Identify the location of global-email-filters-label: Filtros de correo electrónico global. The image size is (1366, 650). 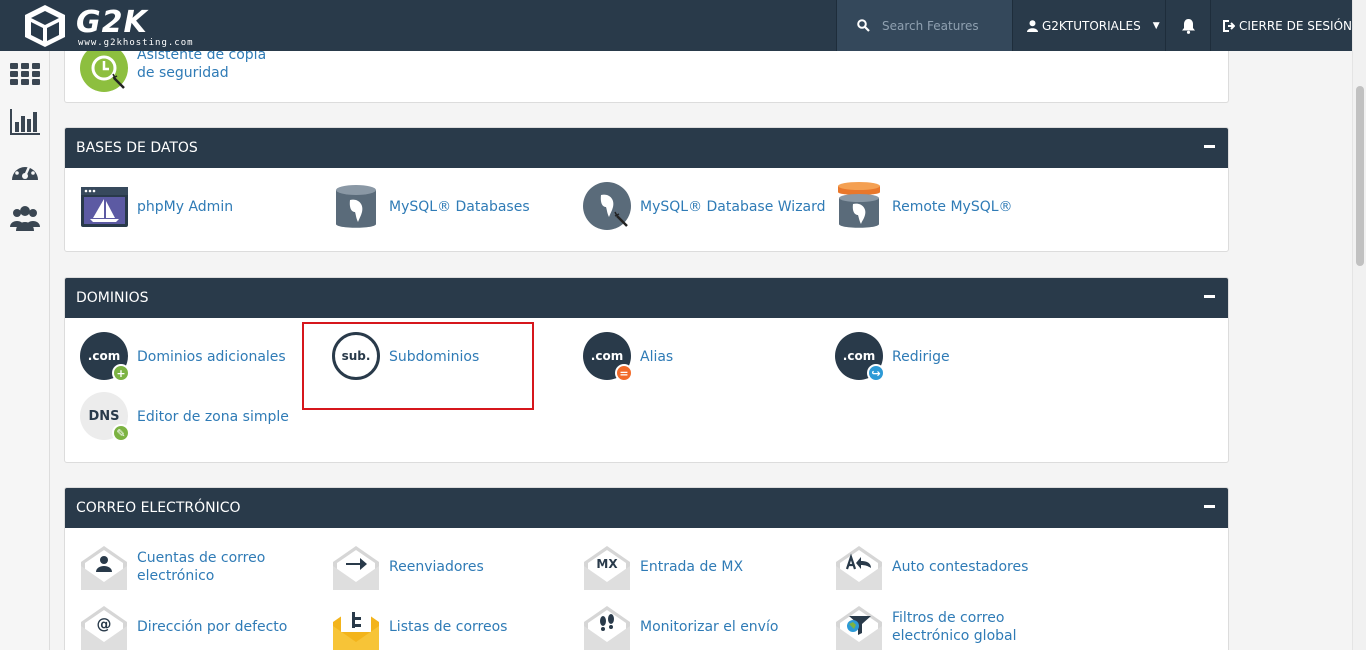
(954, 627).